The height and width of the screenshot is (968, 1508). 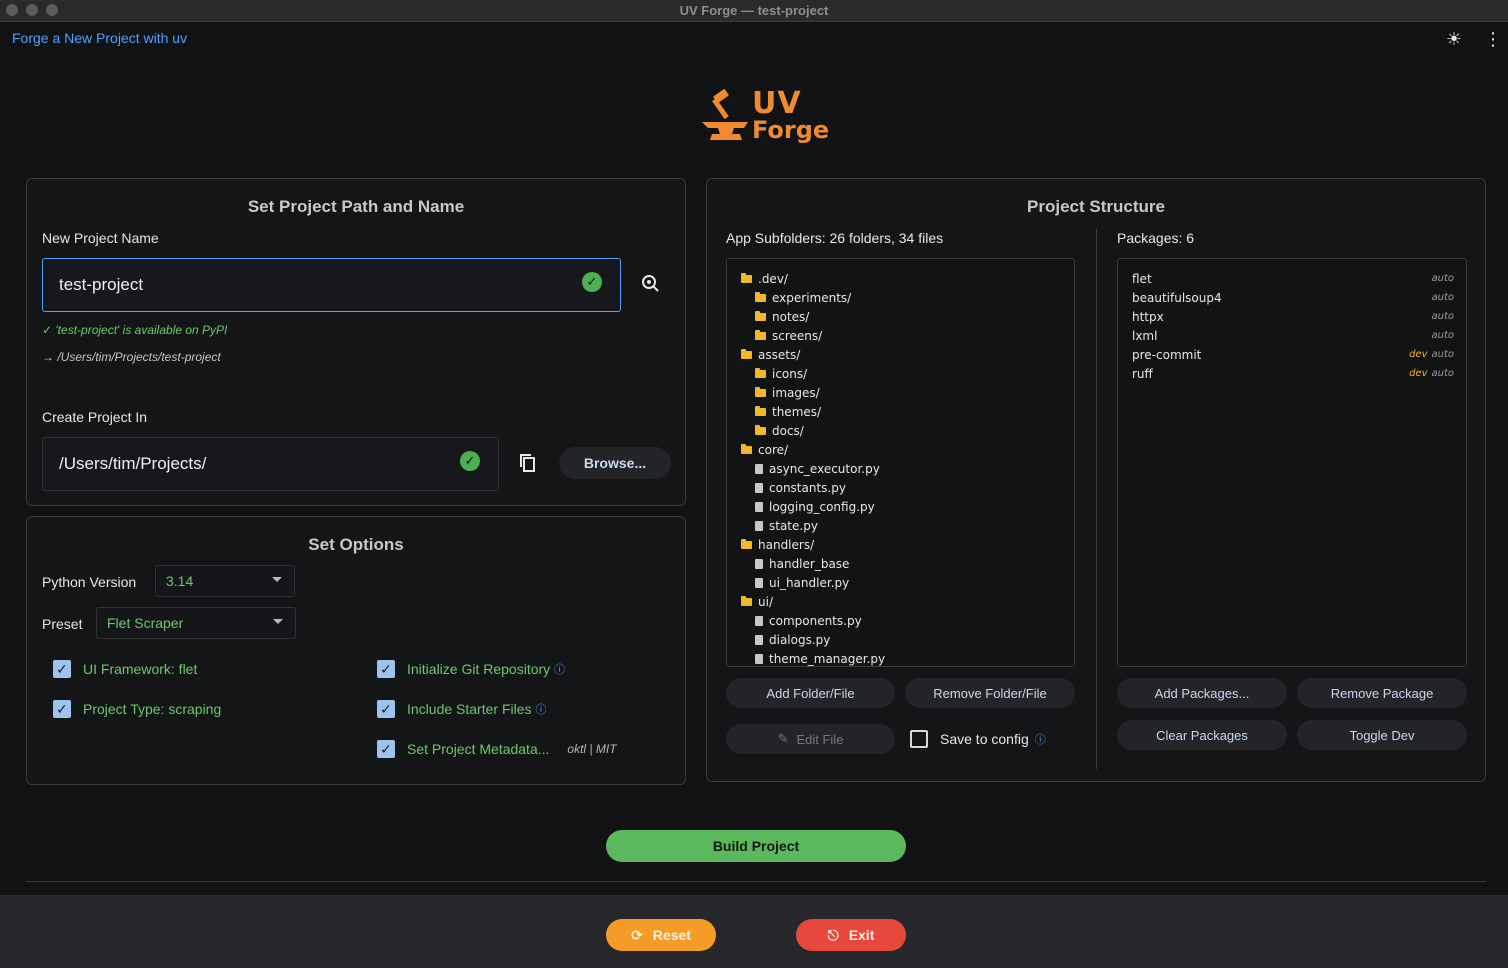 What do you see at coordinates (1293, 354) in the screenshot?
I see `package-item: pre-commit dev auto` at bounding box center [1293, 354].